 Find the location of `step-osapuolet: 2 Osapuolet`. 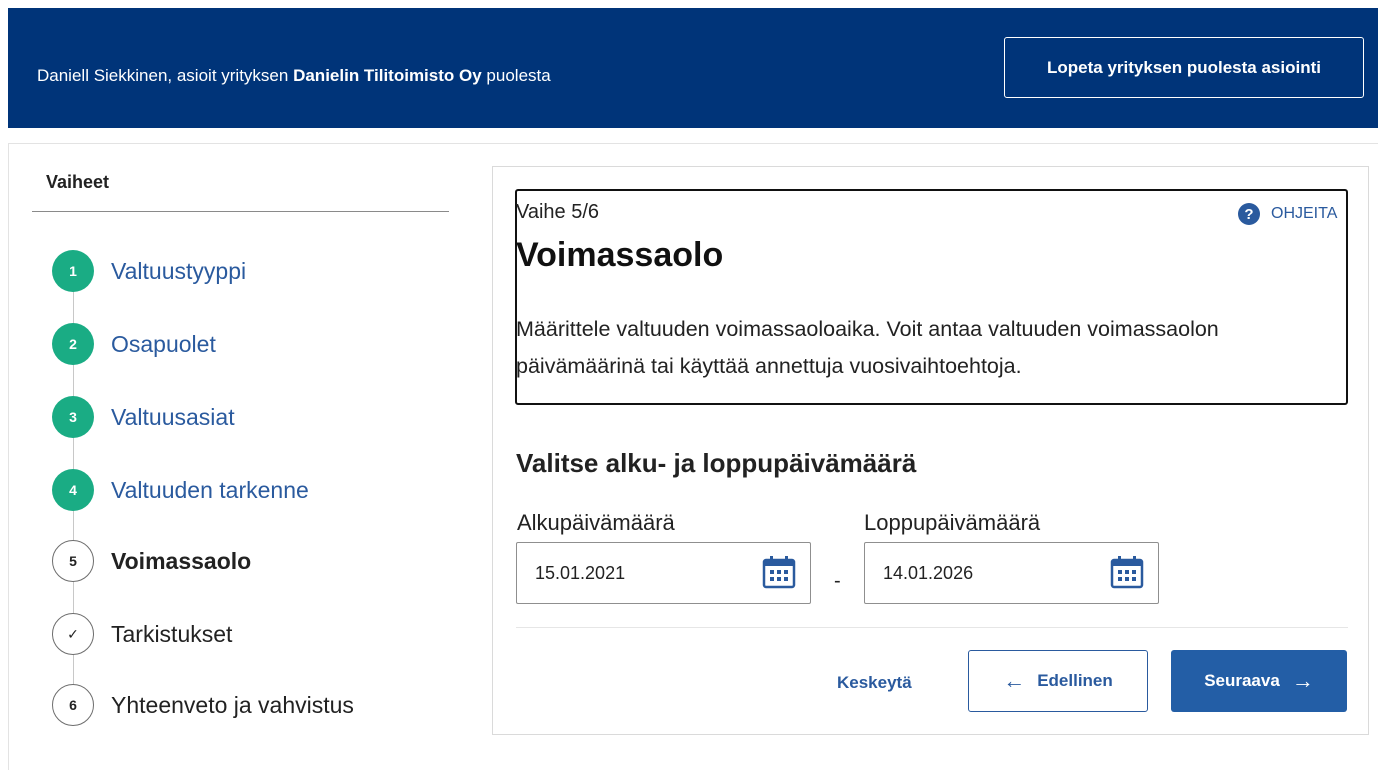

step-osapuolet: 2 Osapuolet is located at coordinates (134, 344).